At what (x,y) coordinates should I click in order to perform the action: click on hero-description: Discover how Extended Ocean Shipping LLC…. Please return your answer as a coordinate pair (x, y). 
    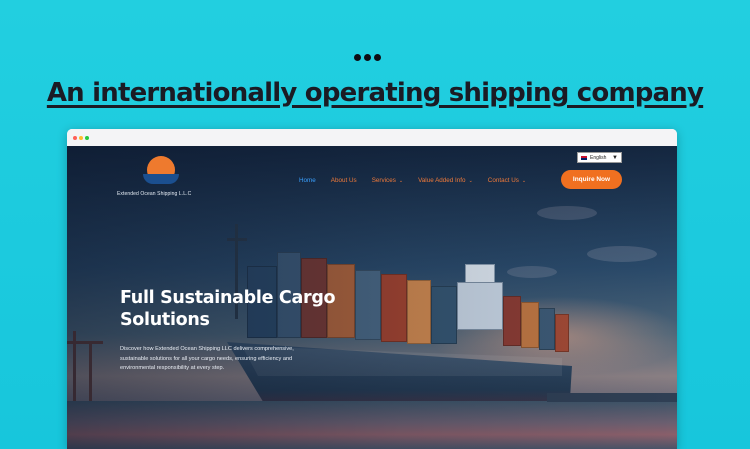
    Looking at the image, I should click on (207, 359).